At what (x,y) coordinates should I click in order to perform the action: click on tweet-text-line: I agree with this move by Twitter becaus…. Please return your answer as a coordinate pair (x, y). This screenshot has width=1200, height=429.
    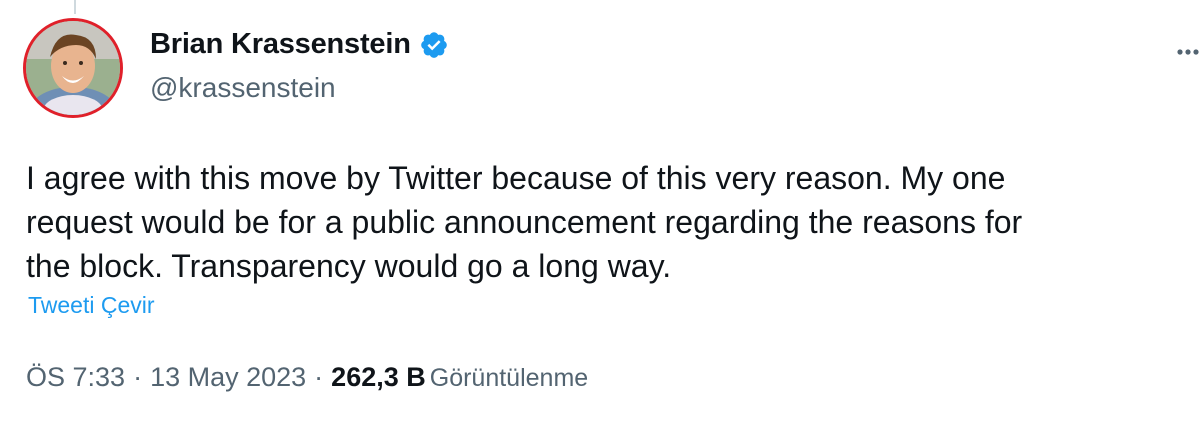
    Looking at the image, I should click on (516, 178).